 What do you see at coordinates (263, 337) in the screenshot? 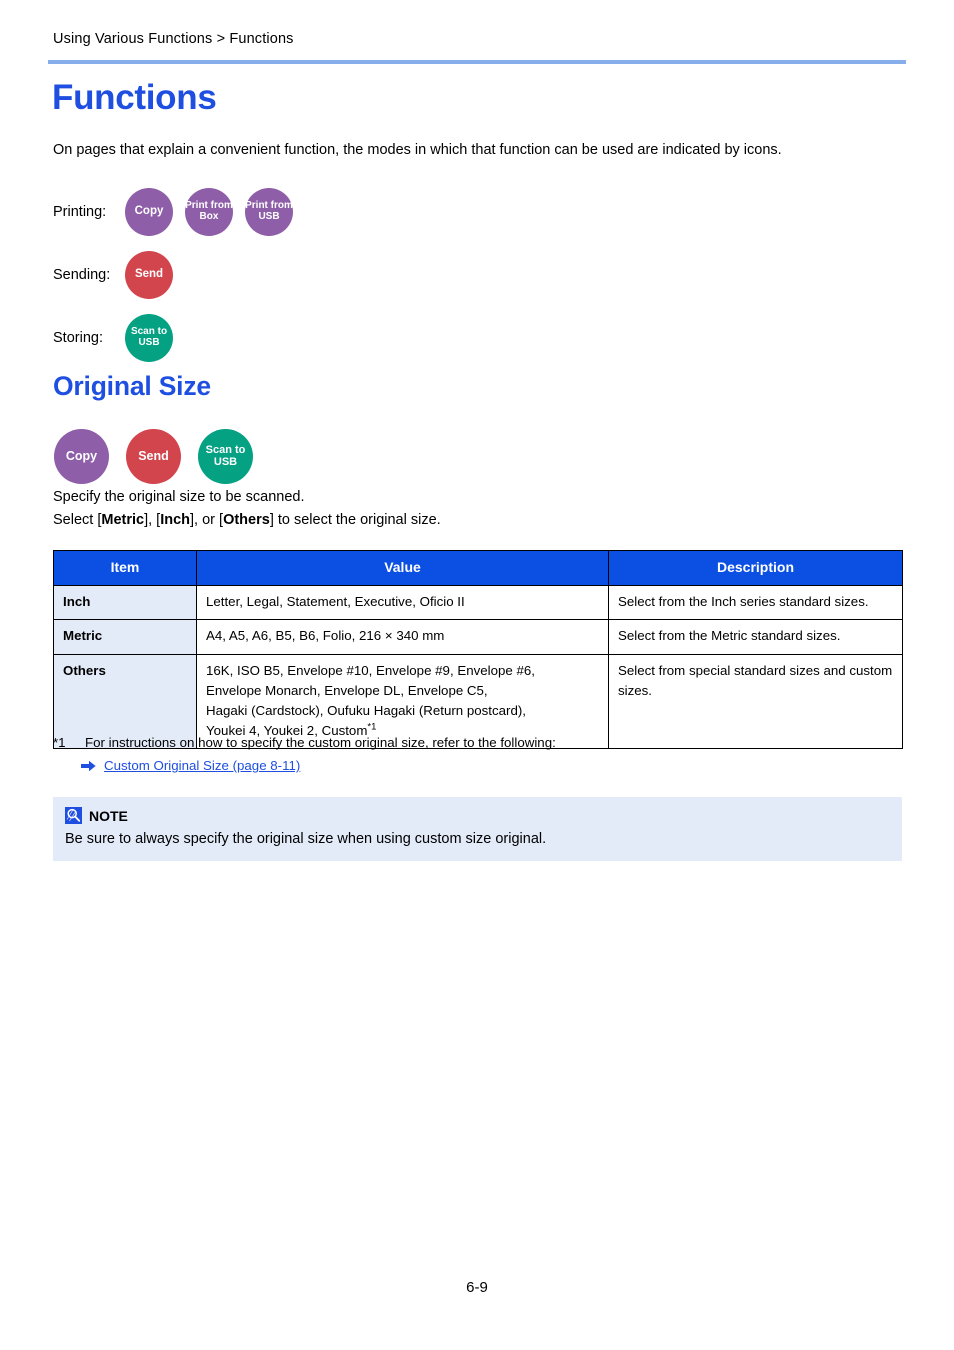
I see `mode-row-storing: Storing: Scan to USB` at bounding box center [263, 337].